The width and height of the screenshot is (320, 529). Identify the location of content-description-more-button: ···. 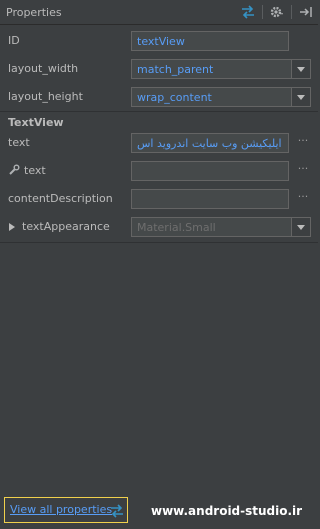
(303, 196).